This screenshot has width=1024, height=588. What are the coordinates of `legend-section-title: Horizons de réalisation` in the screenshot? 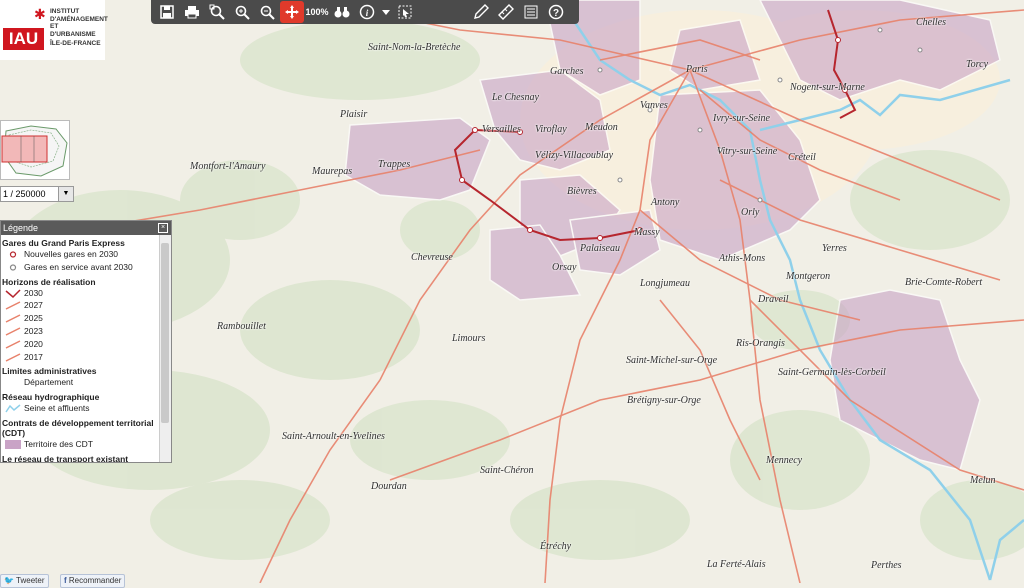 It's located at (49, 281).